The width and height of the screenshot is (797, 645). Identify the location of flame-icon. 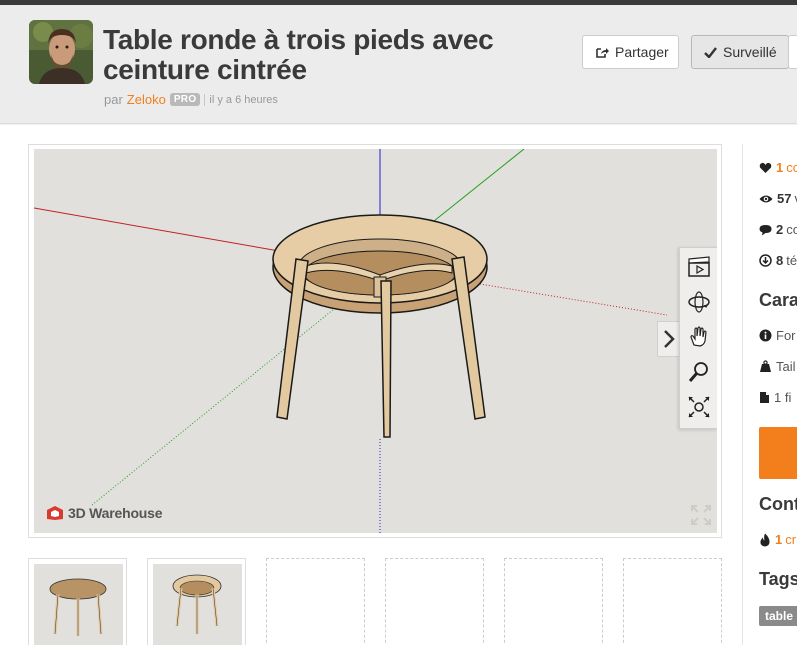
(765, 539).